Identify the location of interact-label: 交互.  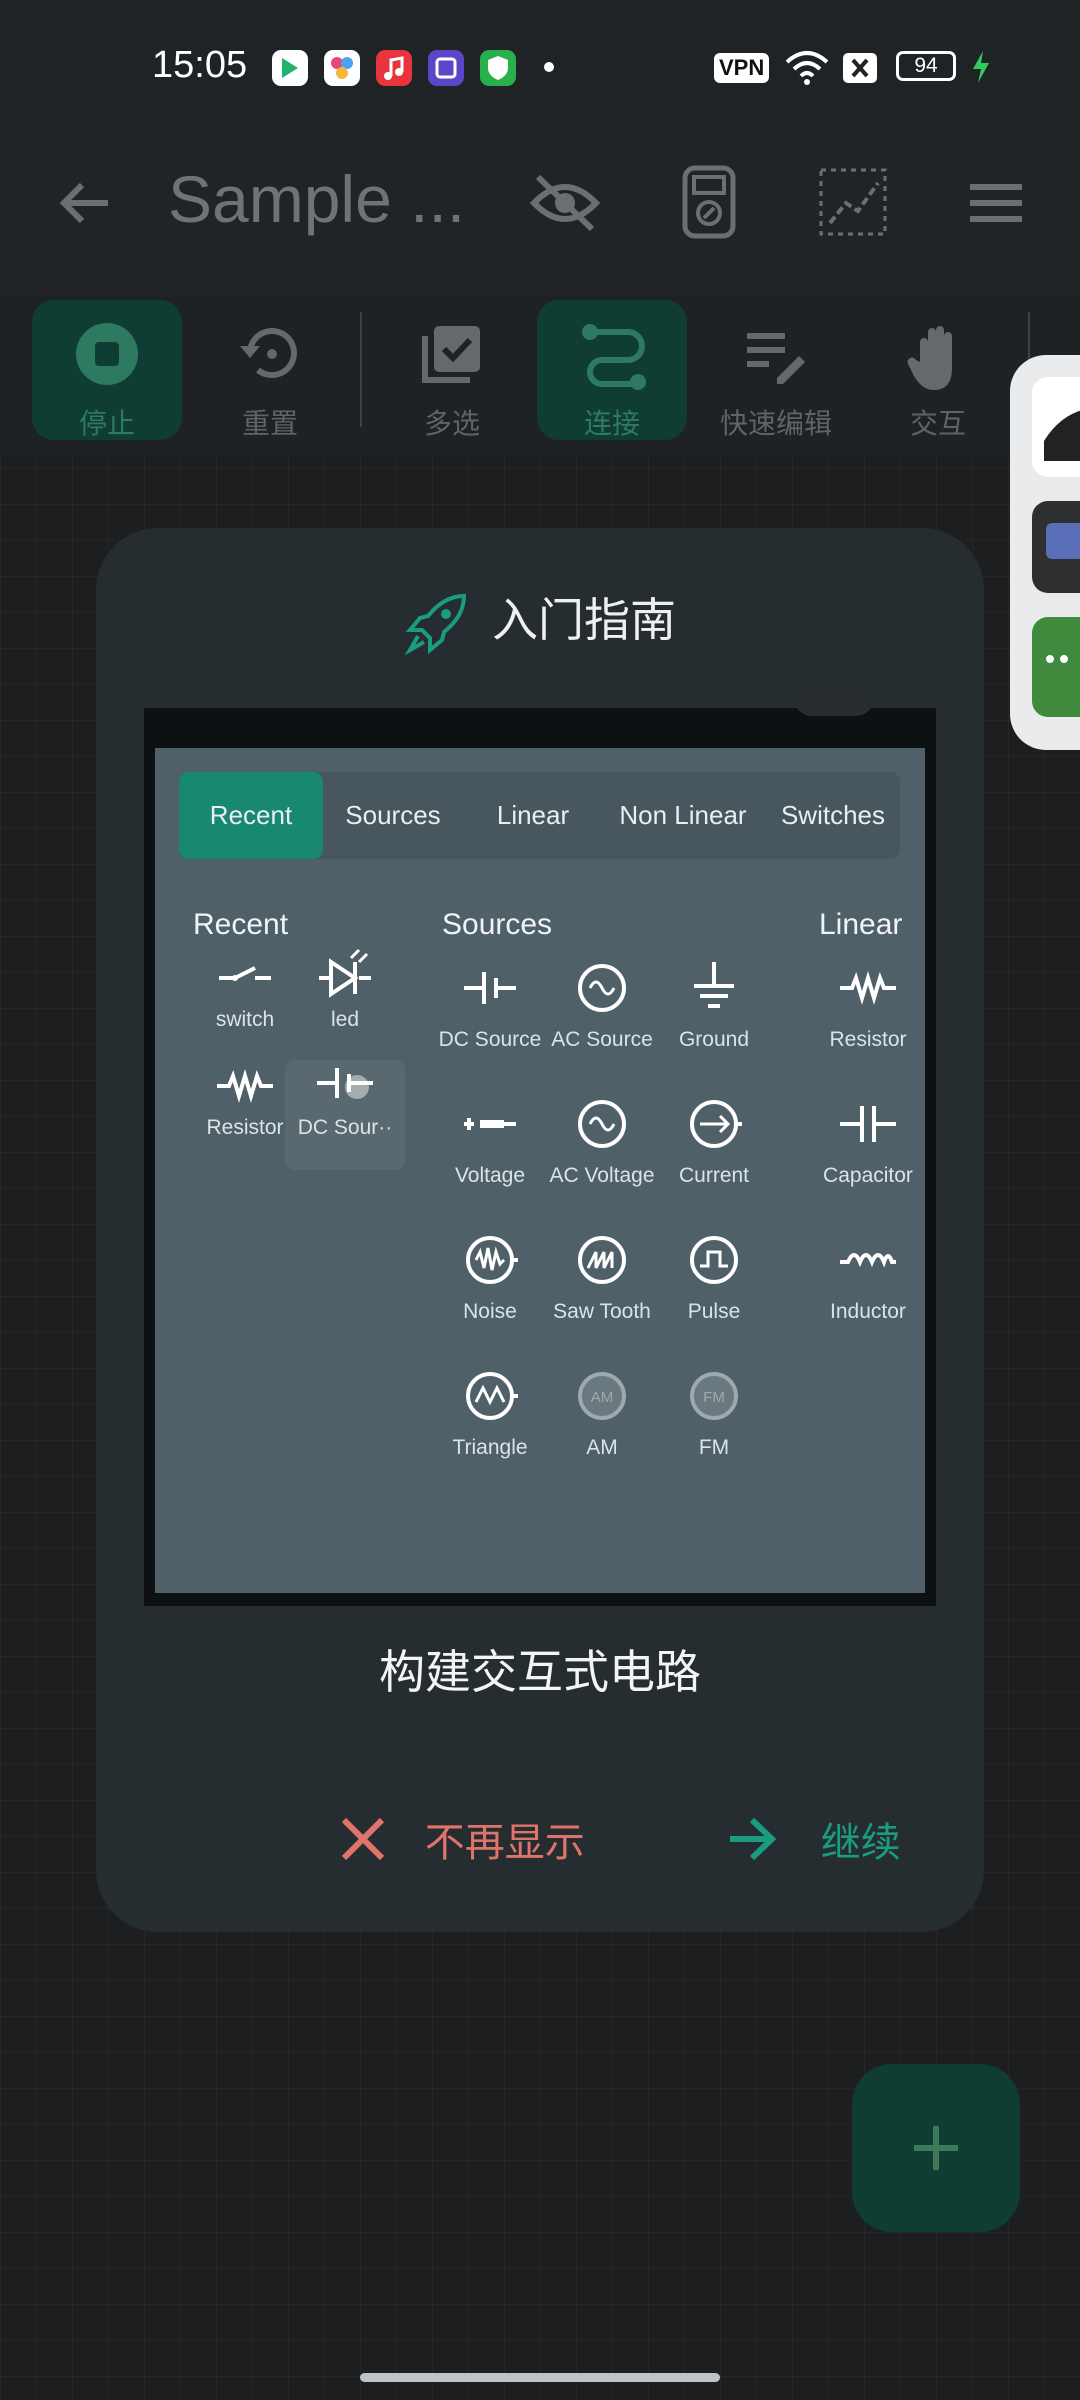
(937, 423).